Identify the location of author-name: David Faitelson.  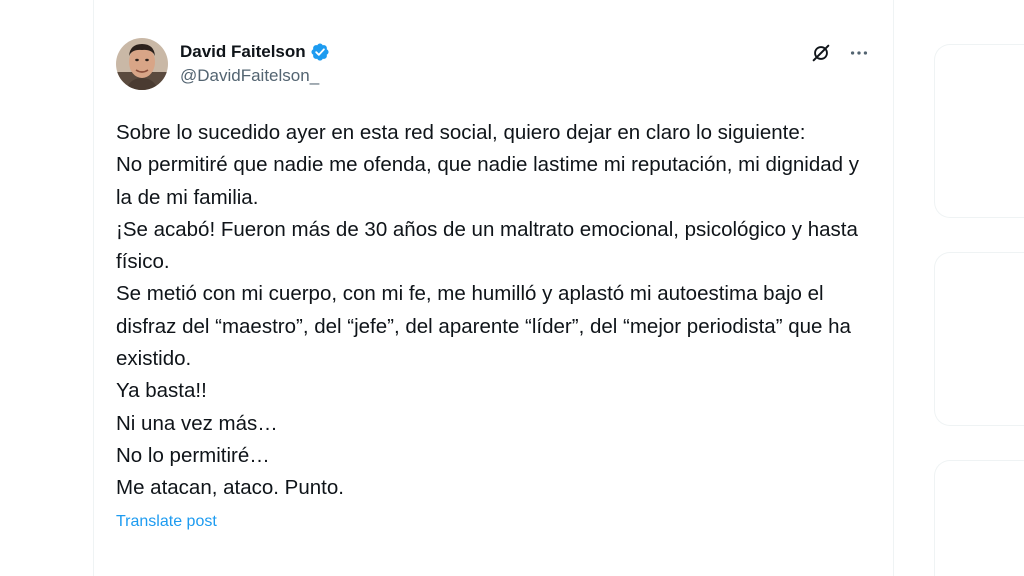
(243, 52).